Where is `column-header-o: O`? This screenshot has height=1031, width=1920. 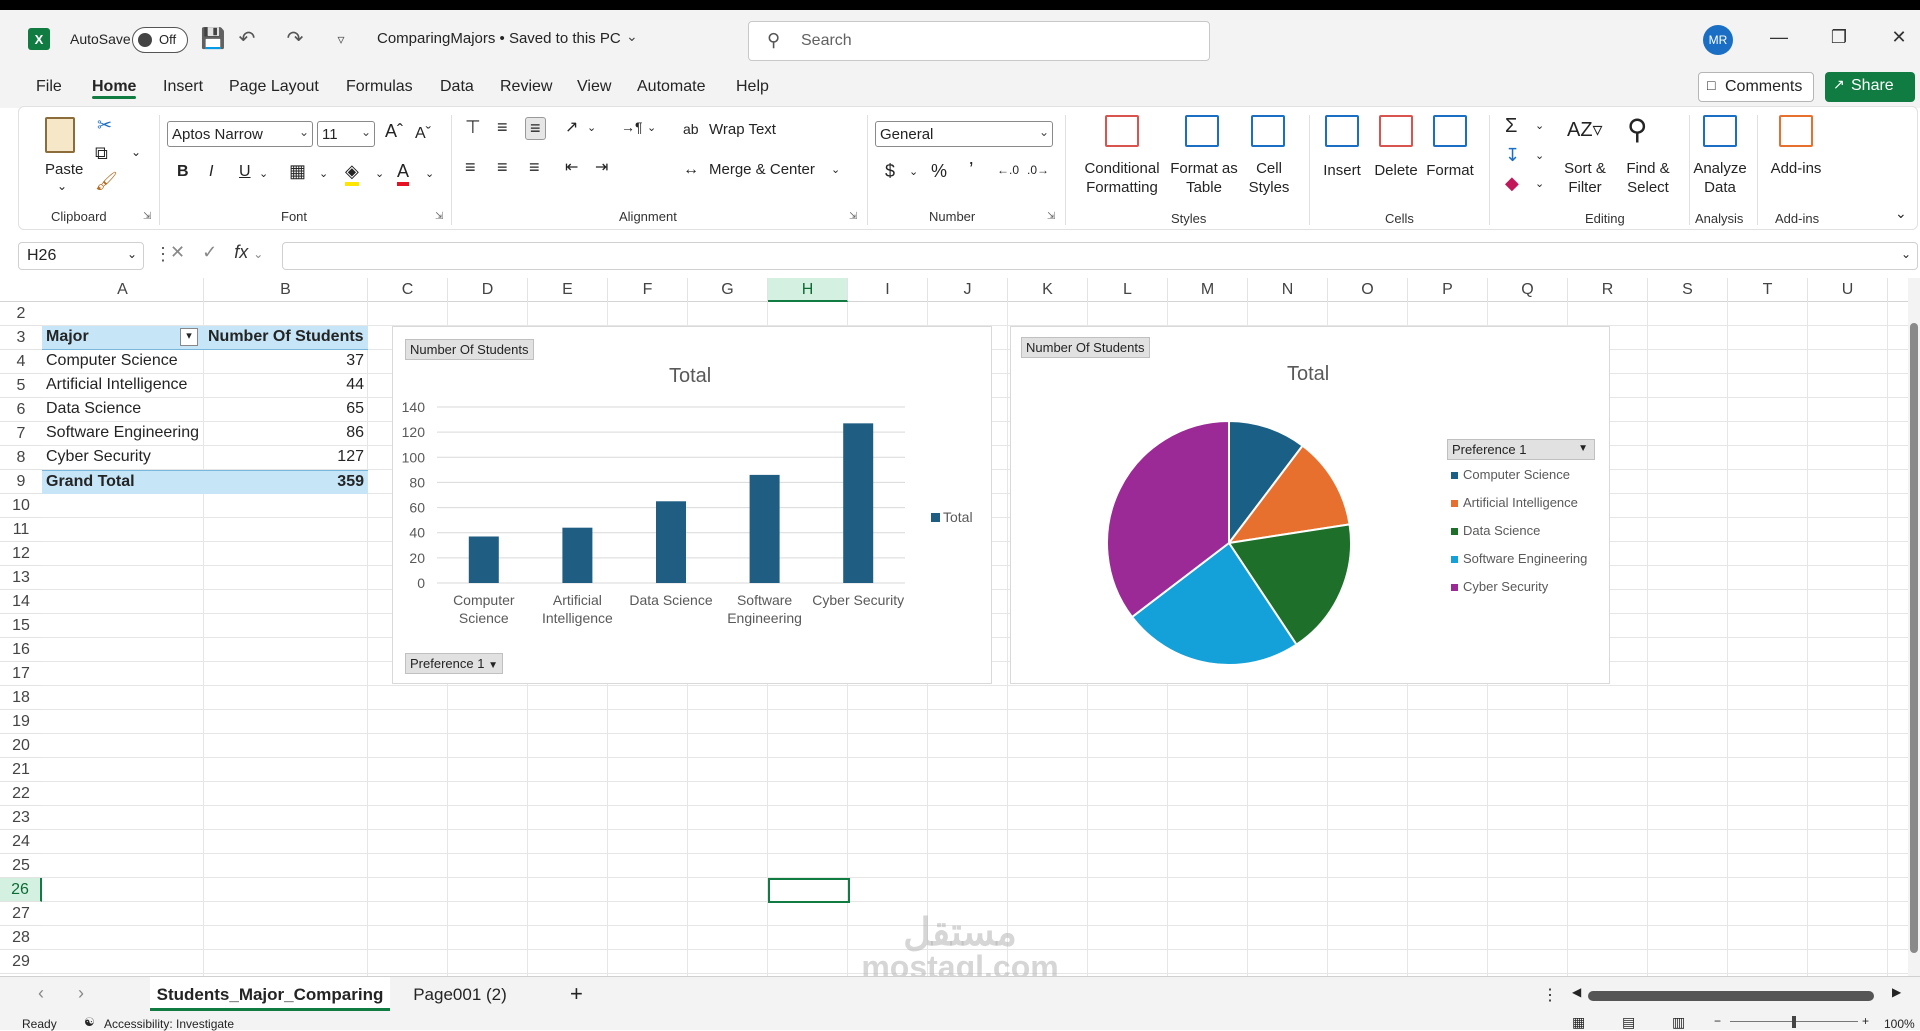
column-header-o: O is located at coordinates (1368, 290).